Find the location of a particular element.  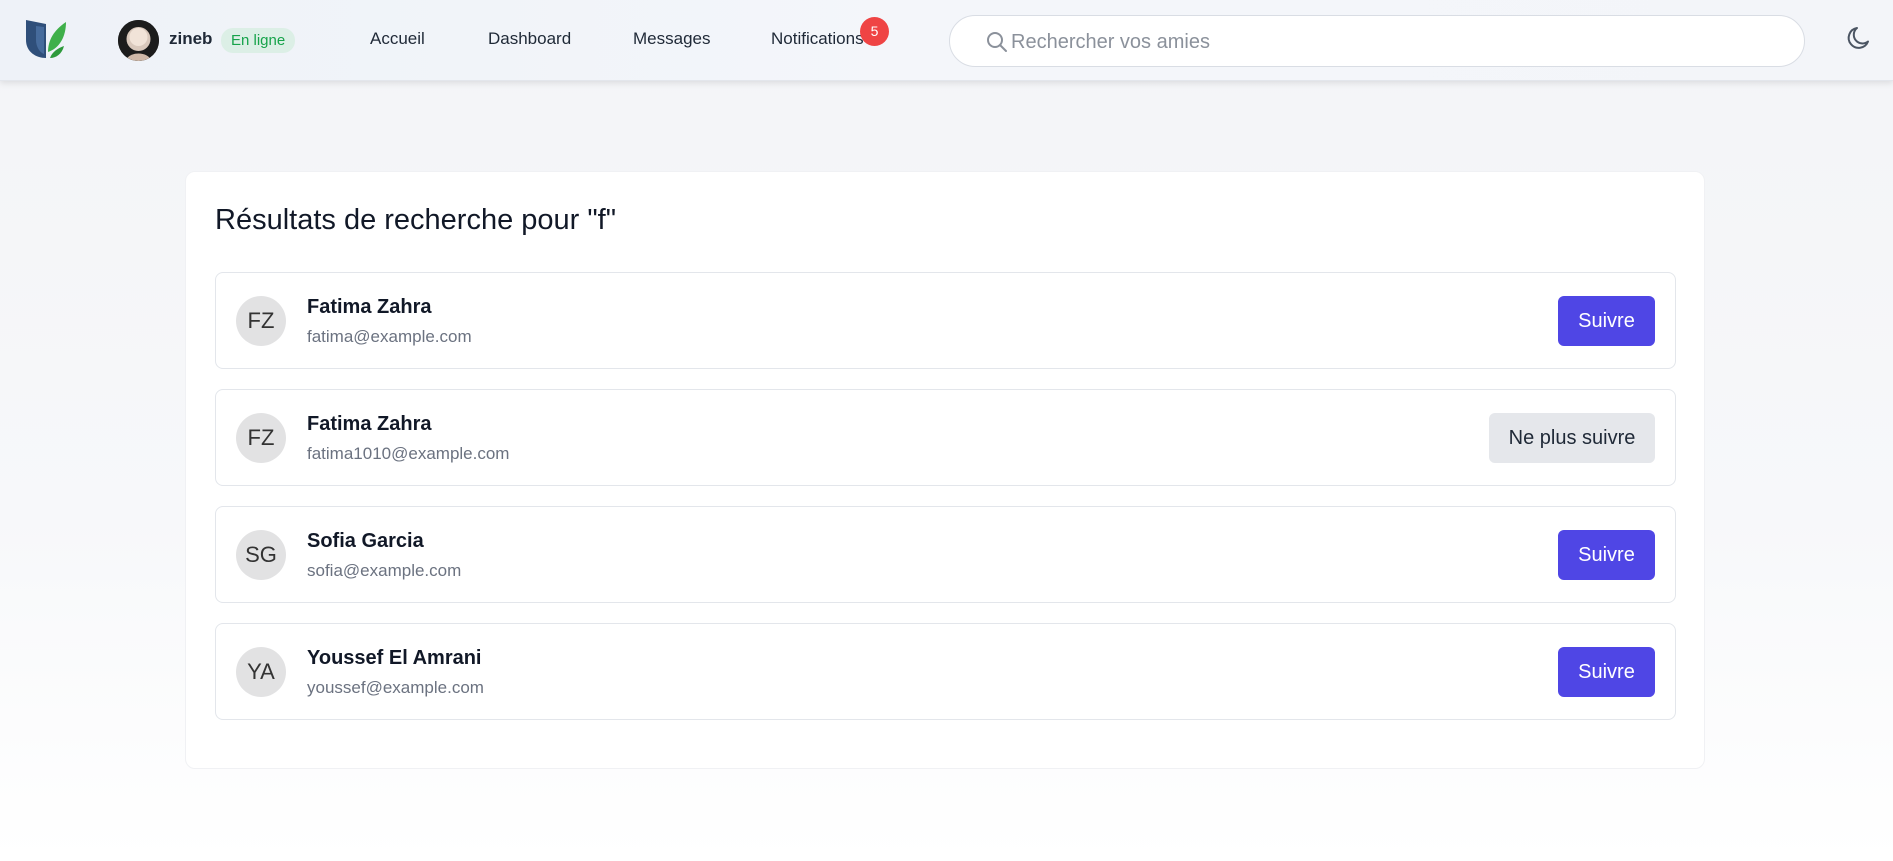

search-bar is located at coordinates (1377, 41).